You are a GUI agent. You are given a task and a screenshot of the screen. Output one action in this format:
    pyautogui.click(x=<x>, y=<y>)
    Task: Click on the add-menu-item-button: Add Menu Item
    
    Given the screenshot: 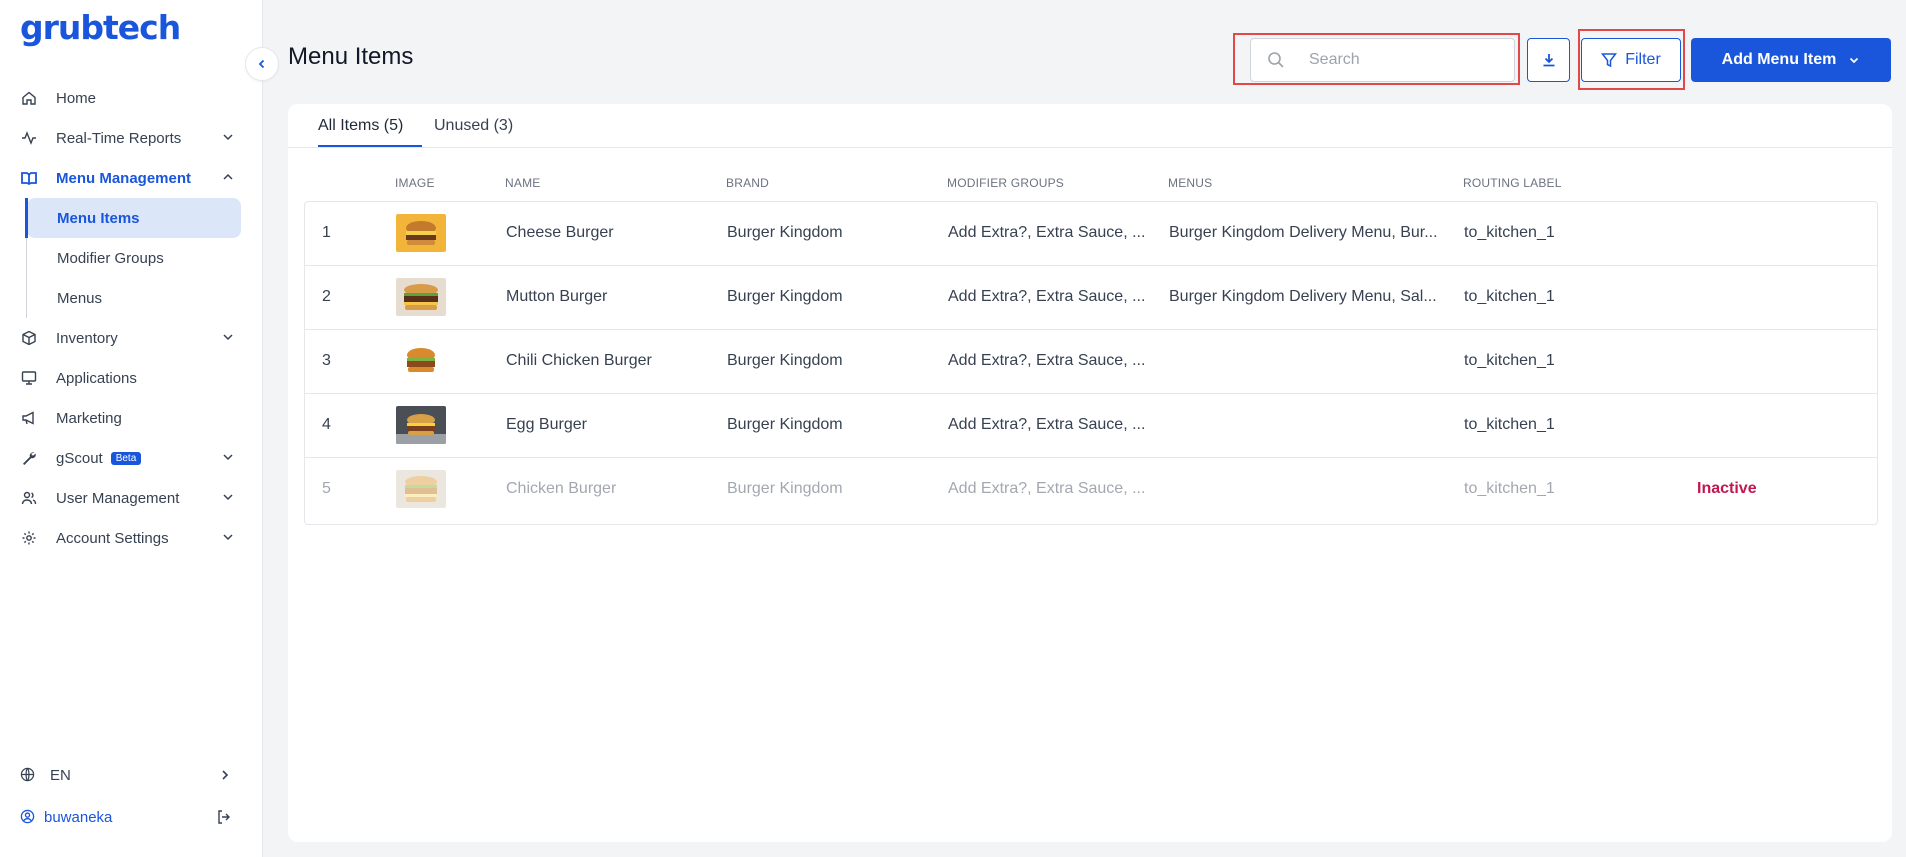 What is the action you would take?
    pyautogui.click(x=1791, y=60)
    